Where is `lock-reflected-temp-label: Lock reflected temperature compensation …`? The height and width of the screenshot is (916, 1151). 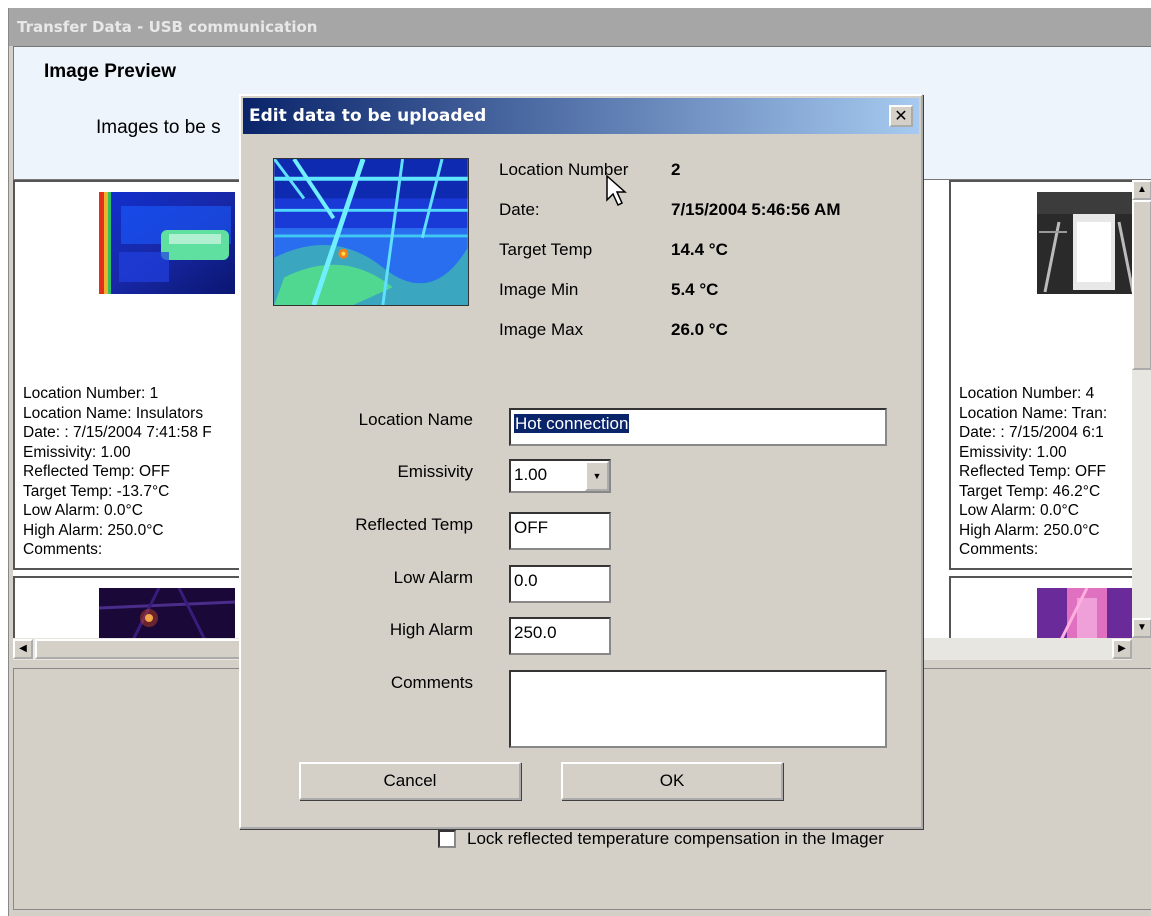
lock-reflected-temp-label: Lock reflected temperature compensation … is located at coordinates (675, 839).